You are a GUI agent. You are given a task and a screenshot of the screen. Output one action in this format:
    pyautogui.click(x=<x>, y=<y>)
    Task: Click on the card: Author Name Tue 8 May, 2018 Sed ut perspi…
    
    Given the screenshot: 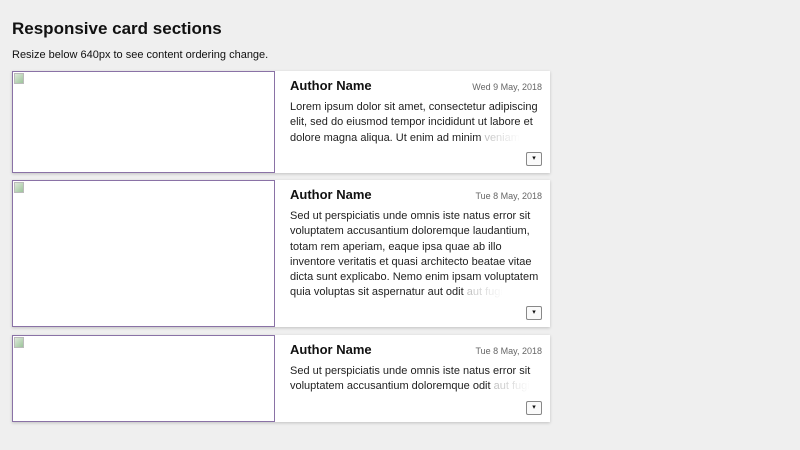 What is the action you would take?
    pyautogui.click(x=281, y=378)
    